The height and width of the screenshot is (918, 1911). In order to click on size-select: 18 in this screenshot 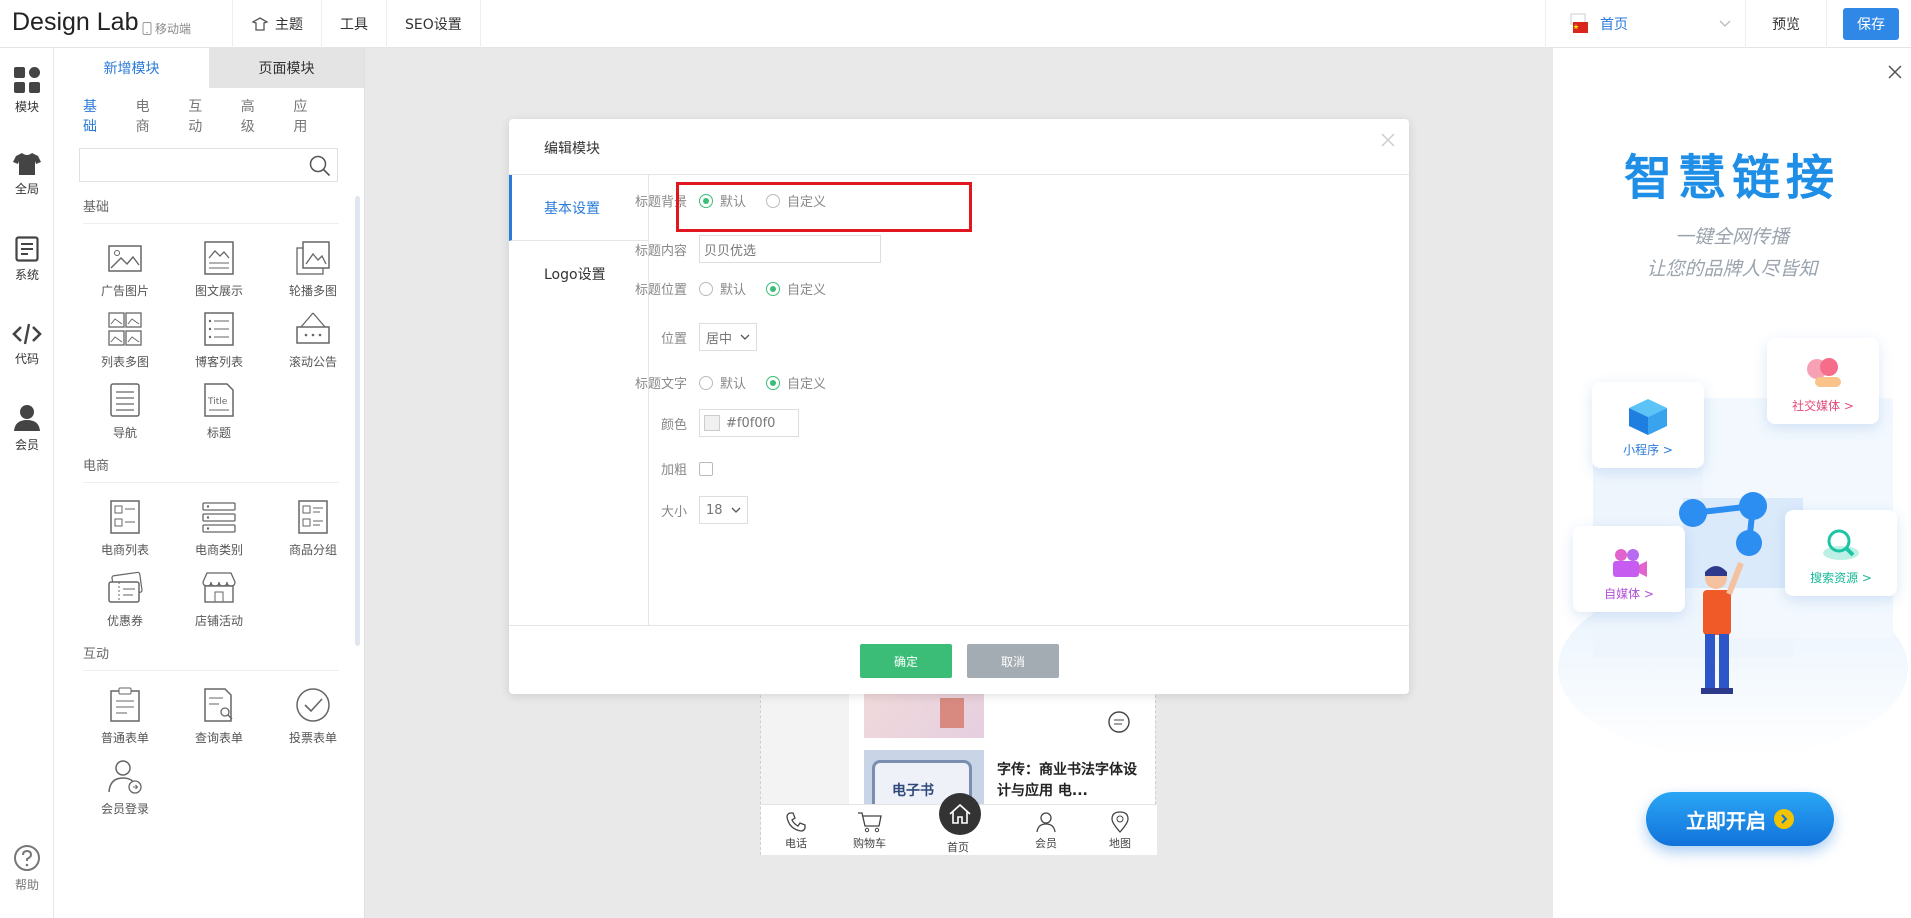, I will do `click(723, 510)`.